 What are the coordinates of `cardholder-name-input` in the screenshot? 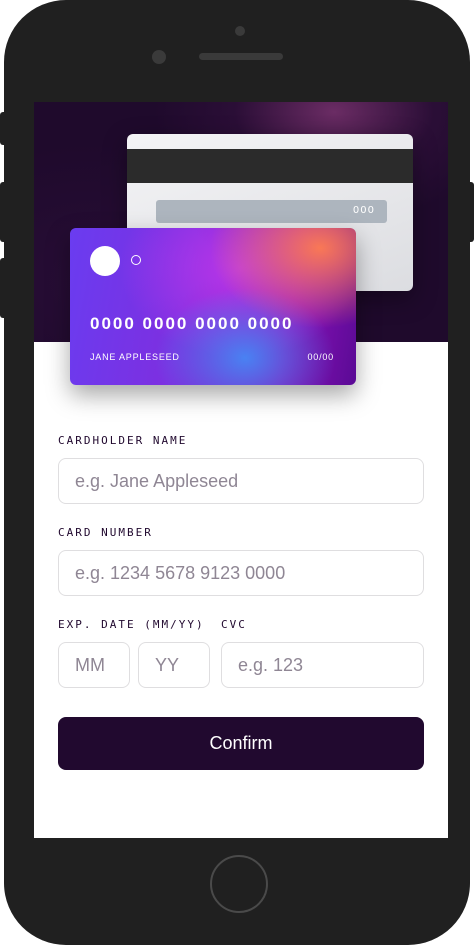 It's located at (241, 481).